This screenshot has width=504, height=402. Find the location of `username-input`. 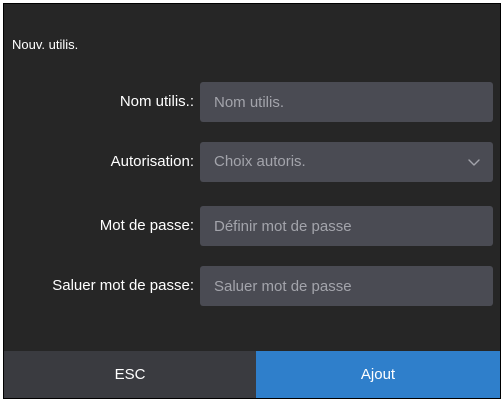

username-input is located at coordinates (346, 102).